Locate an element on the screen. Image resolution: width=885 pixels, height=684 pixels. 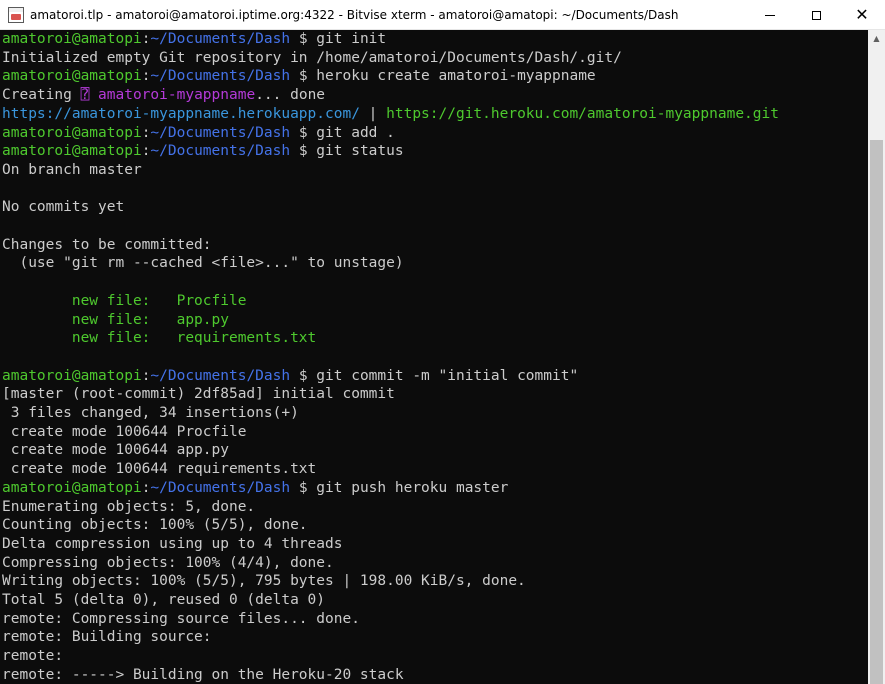
terminal-line: Changes to be committed: is located at coordinates (107, 245).